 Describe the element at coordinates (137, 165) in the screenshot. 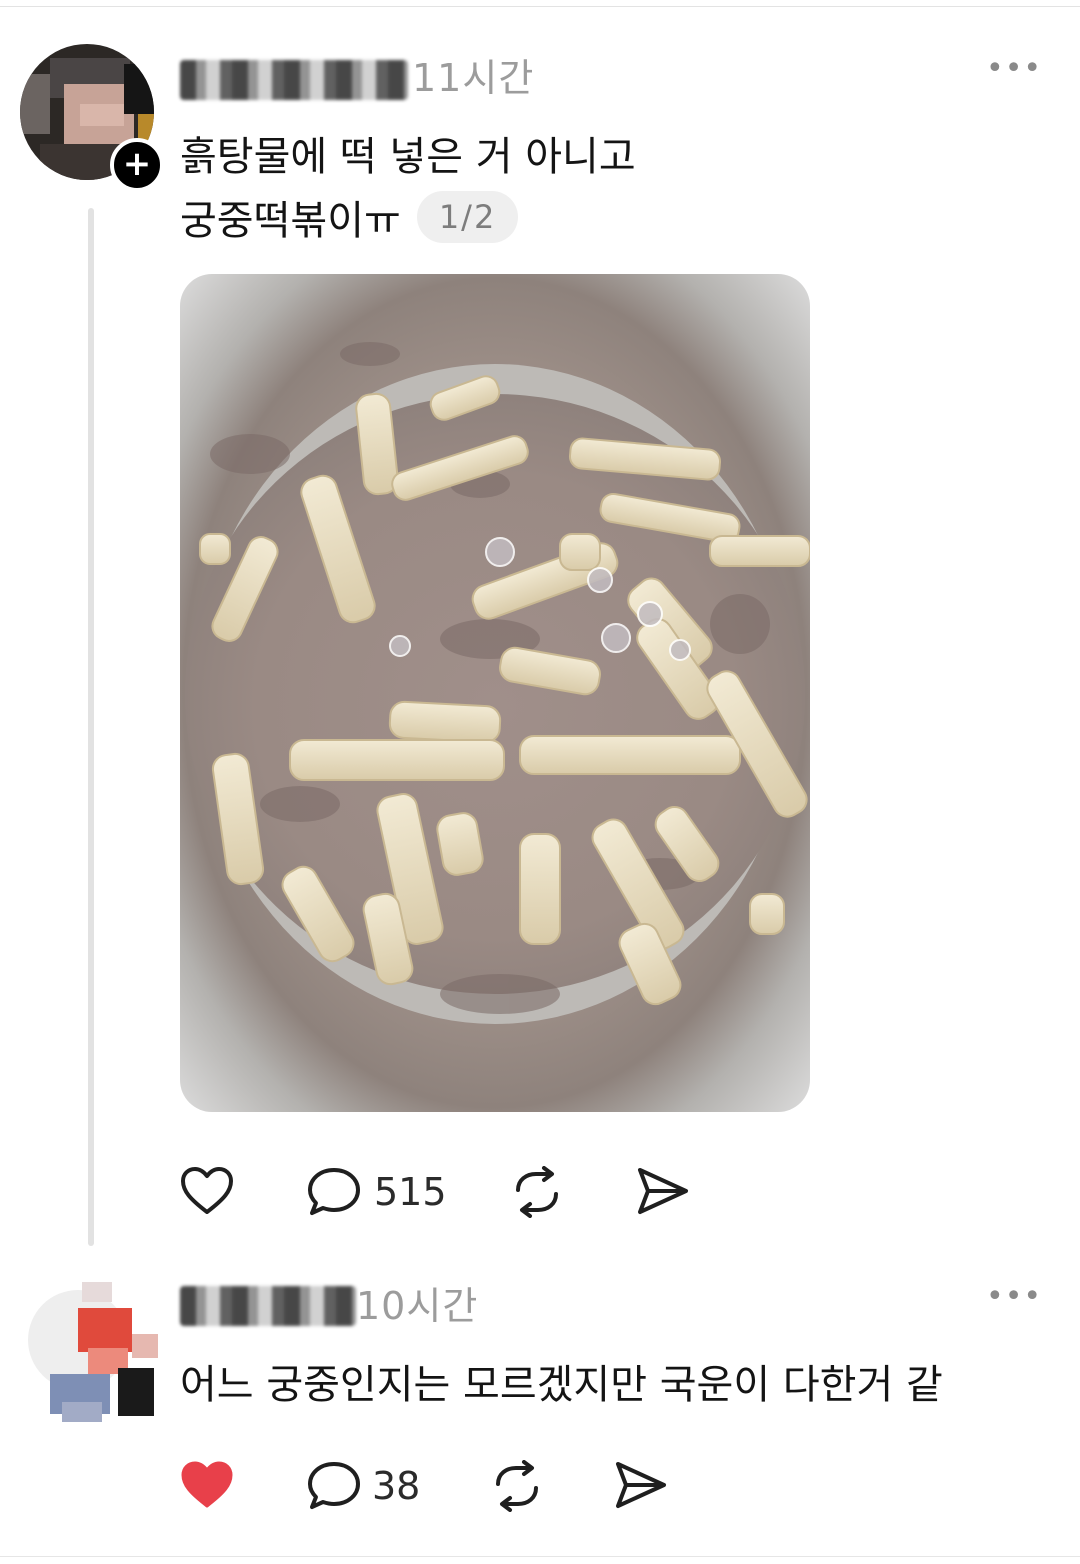

I see `follow-plus-icon: +` at that location.